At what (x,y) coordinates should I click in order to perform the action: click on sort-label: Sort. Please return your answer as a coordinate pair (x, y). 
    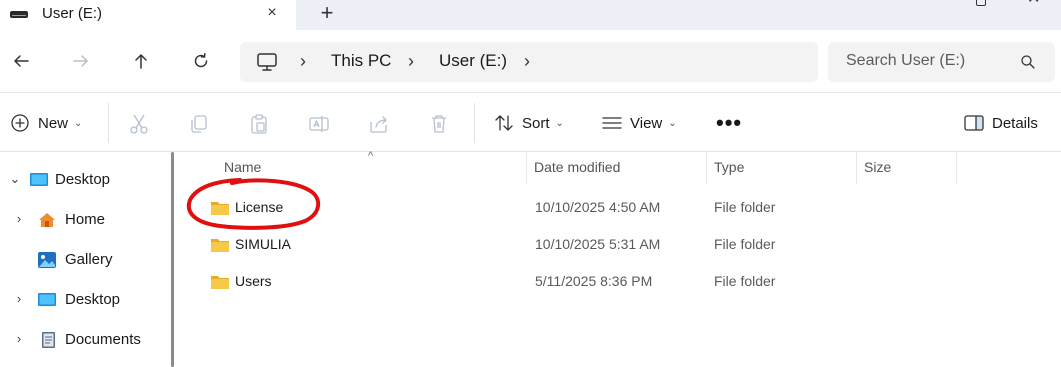
    Looking at the image, I should click on (536, 123).